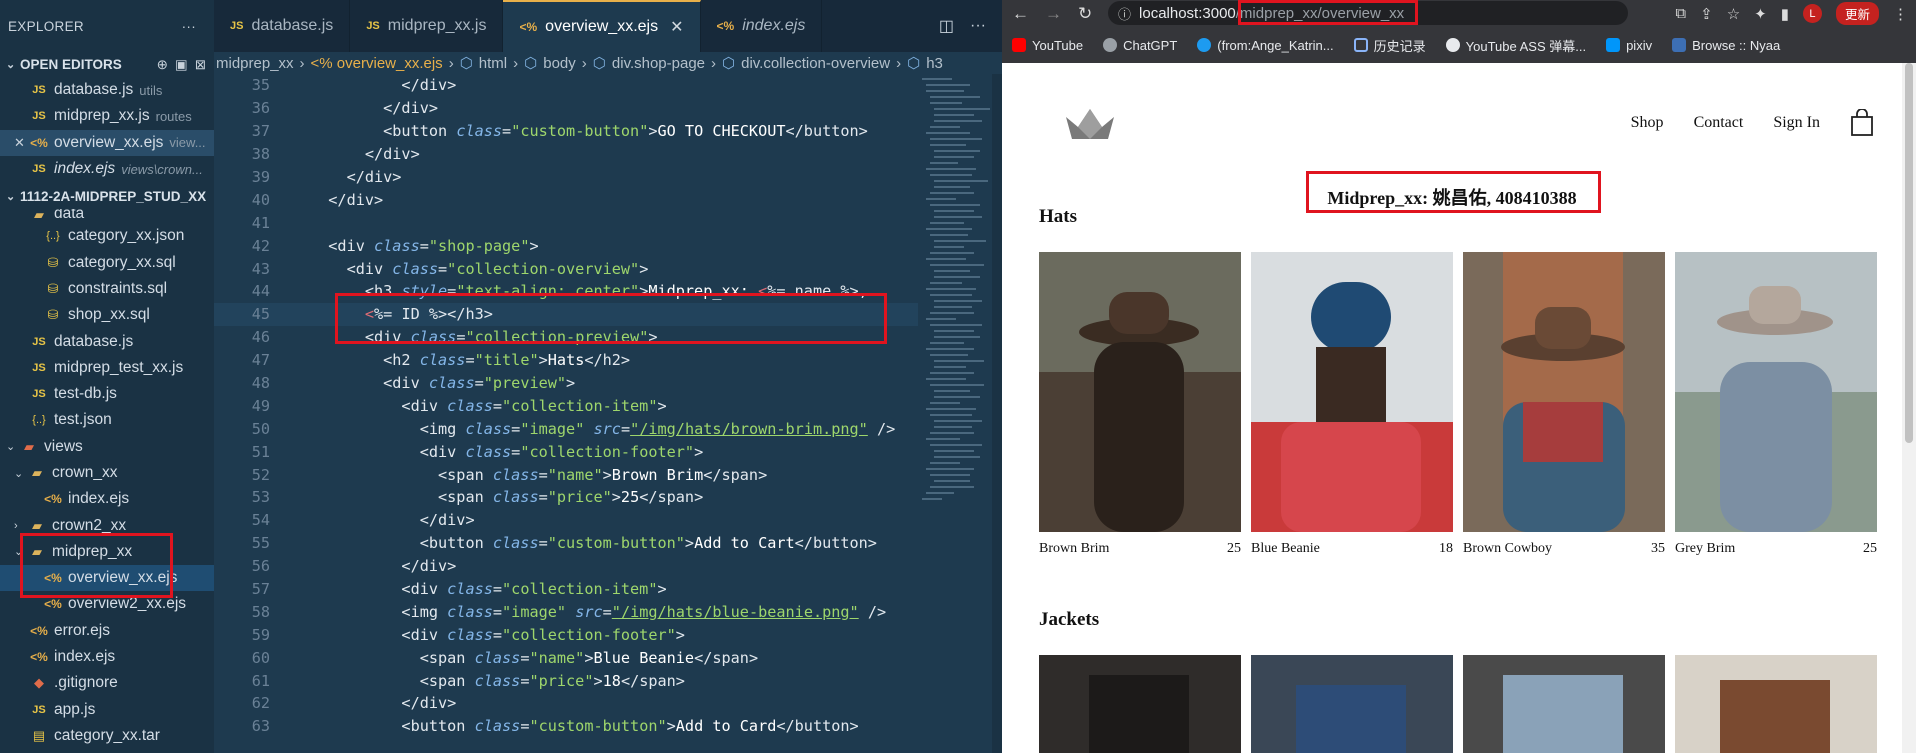  I want to click on bookmark-item: Browse :: Nyaa, so click(1726, 45).